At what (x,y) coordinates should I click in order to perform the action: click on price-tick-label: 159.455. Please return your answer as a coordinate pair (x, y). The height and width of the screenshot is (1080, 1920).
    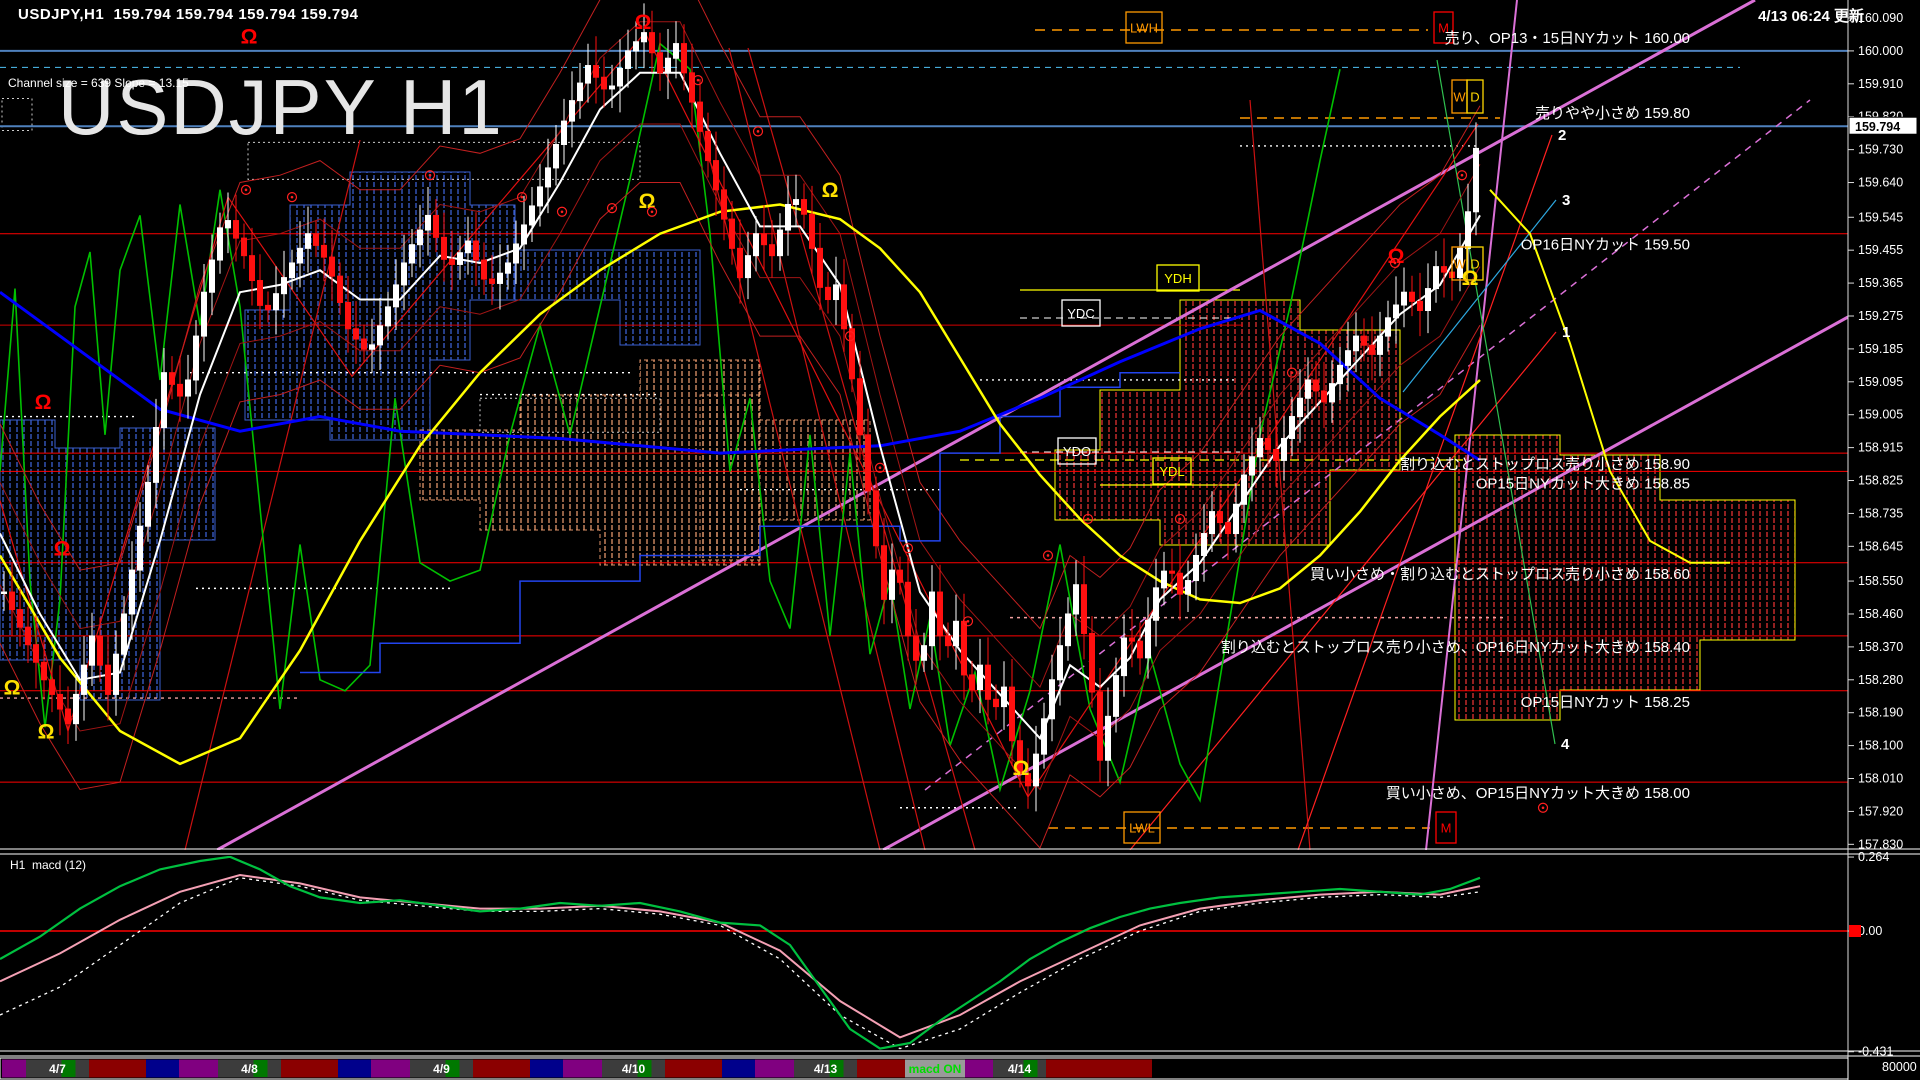
    Looking at the image, I should click on (1880, 250).